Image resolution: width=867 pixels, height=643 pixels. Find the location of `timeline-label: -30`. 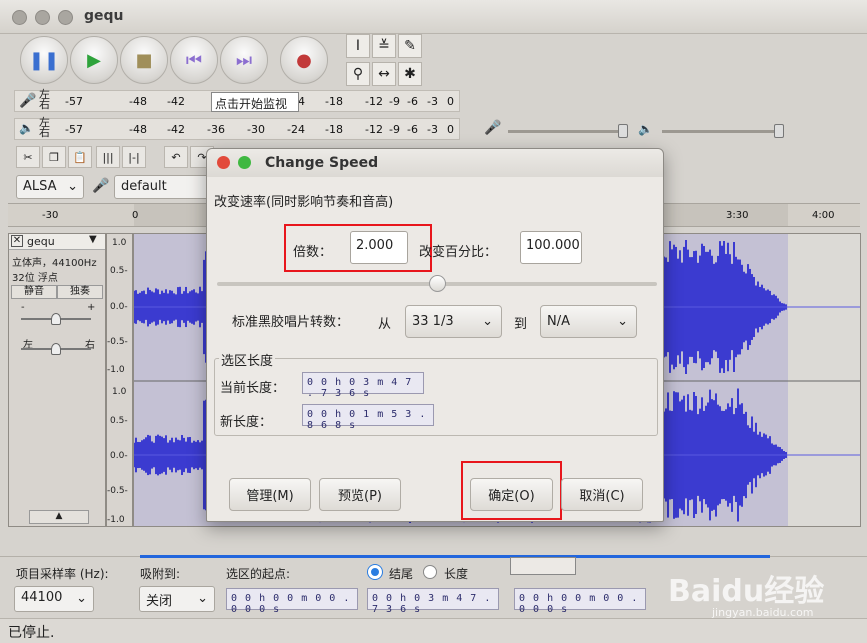

timeline-label: -30 is located at coordinates (50, 215).